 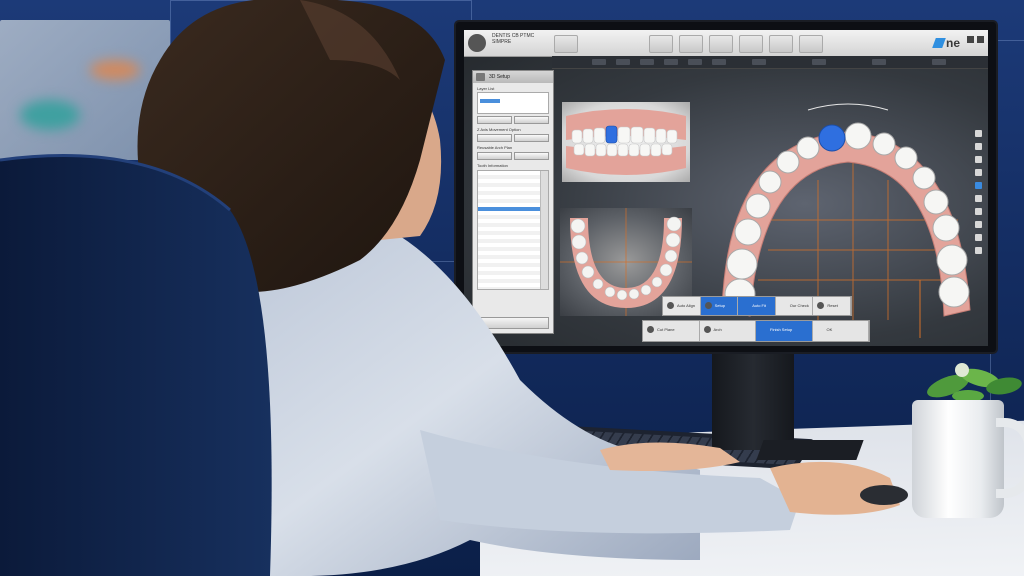 I want to click on active-tool-icon, so click(x=978, y=185).